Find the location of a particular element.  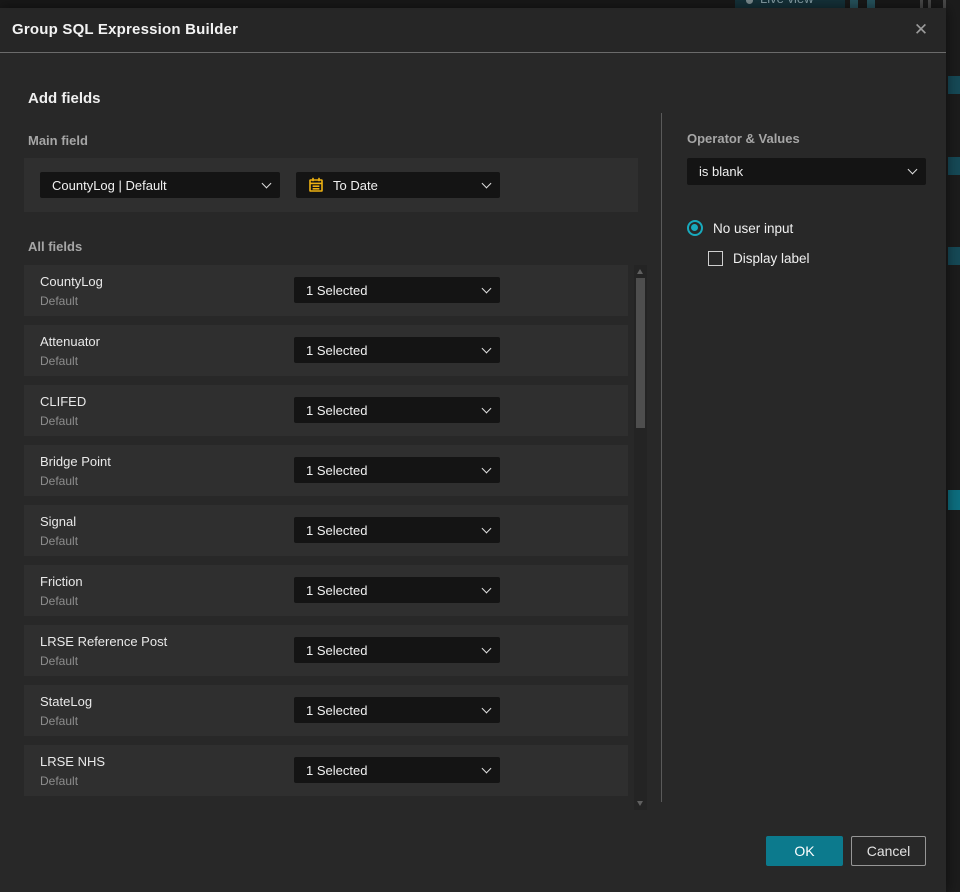

panel-divider is located at coordinates (661, 457).